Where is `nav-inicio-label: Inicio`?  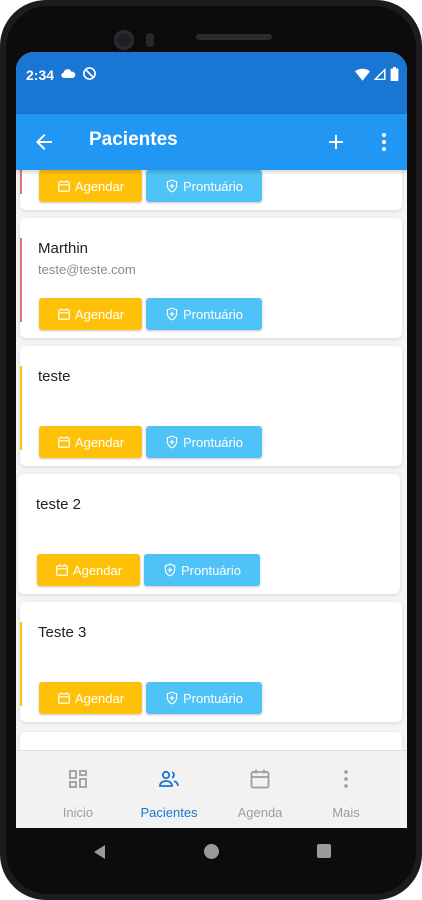
nav-inicio-label: Inicio is located at coordinates (78, 812).